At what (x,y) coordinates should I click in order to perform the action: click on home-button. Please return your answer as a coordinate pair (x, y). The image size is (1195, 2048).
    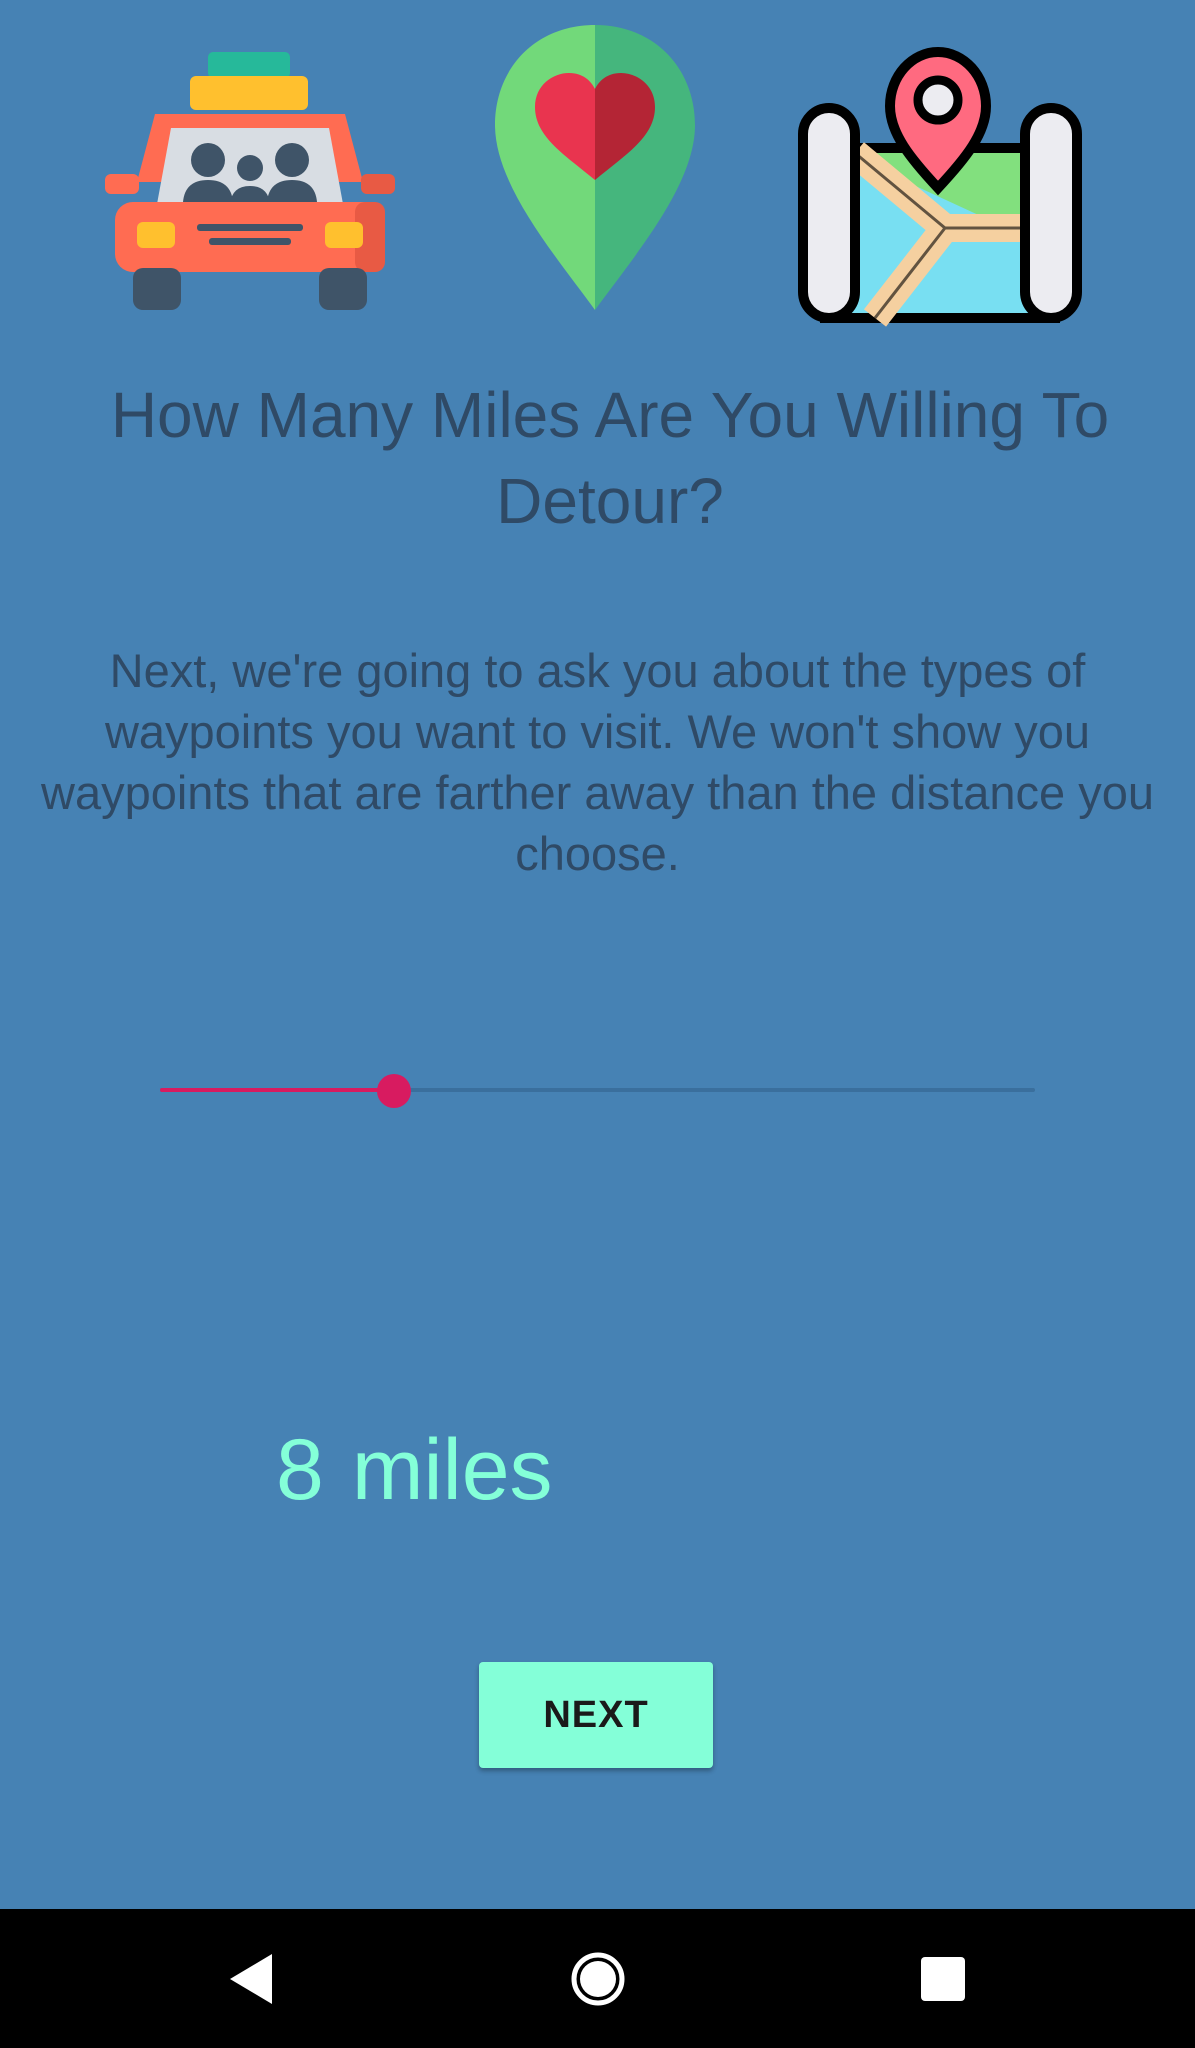
    Looking at the image, I should click on (597, 1978).